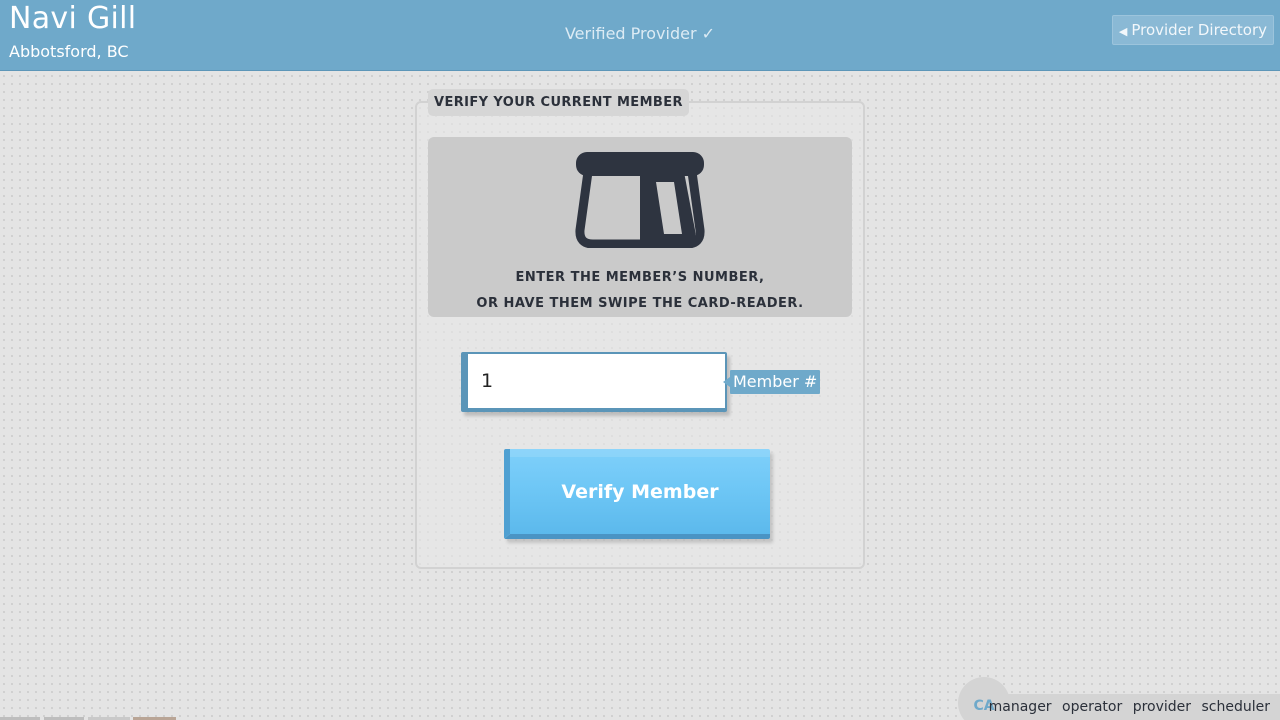 The width and height of the screenshot is (1280, 720). I want to click on verified-provider-badge: Verified Provider ✓, so click(640, 33).